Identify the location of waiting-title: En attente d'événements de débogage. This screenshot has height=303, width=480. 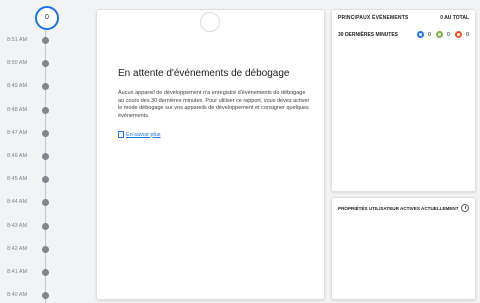
(204, 73).